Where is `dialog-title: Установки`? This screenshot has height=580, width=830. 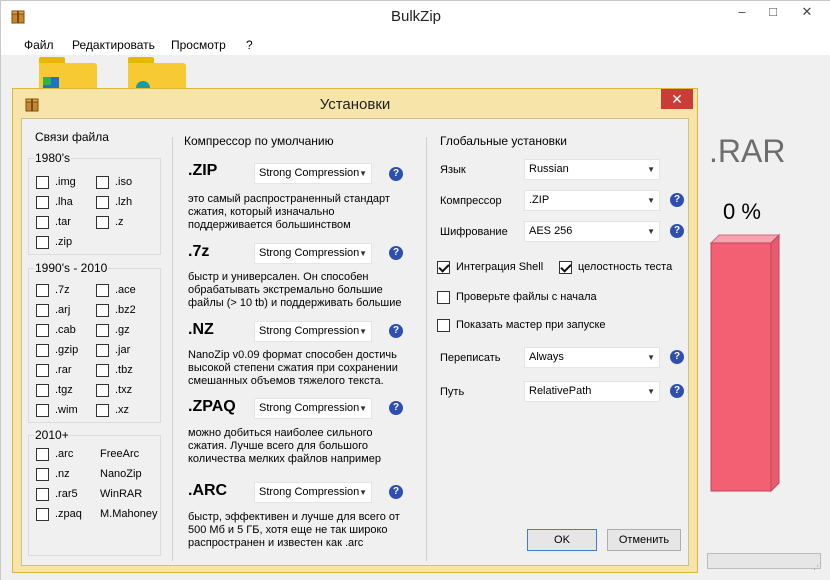 dialog-title: Установки is located at coordinates (355, 104).